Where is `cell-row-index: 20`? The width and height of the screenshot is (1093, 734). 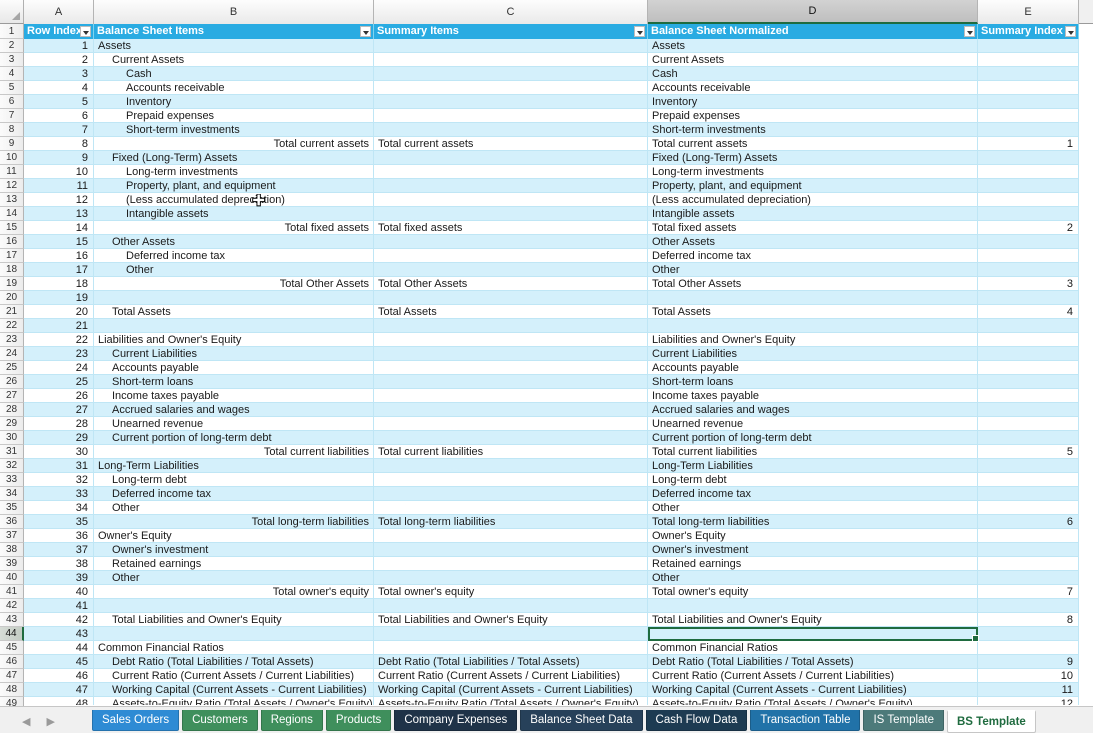
cell-row-index: 20 is located at coordinates (59, 312).